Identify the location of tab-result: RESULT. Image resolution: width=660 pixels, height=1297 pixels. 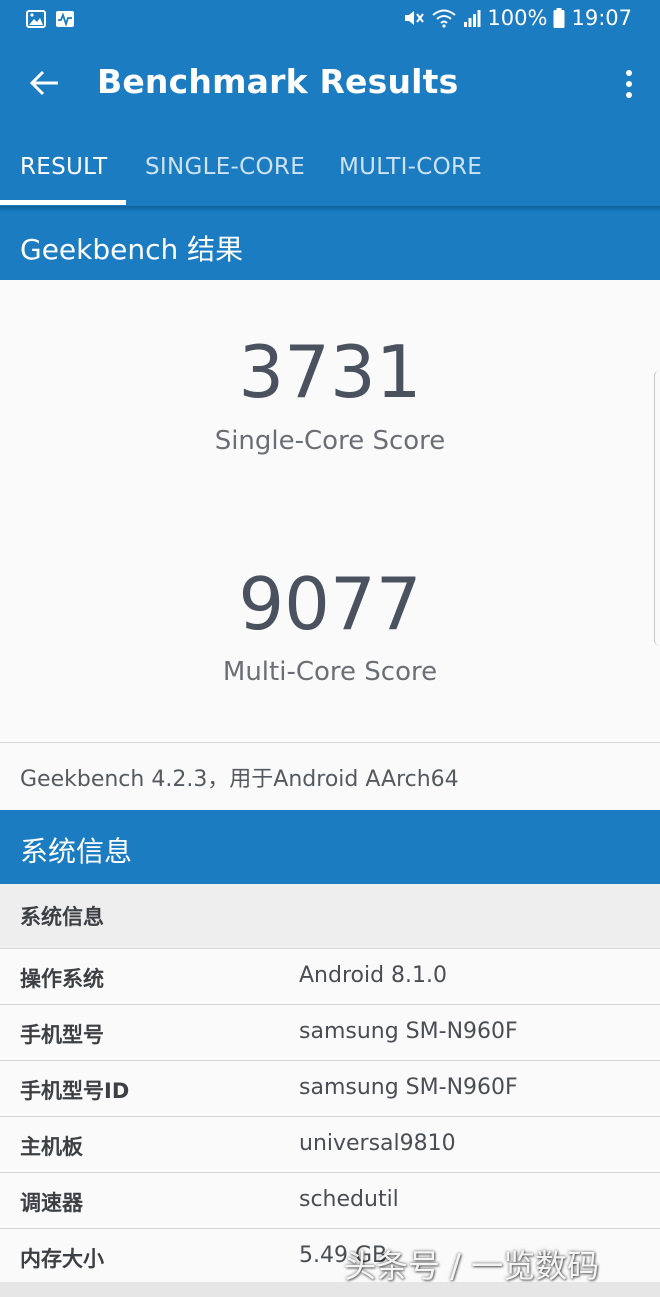
(63, 167).